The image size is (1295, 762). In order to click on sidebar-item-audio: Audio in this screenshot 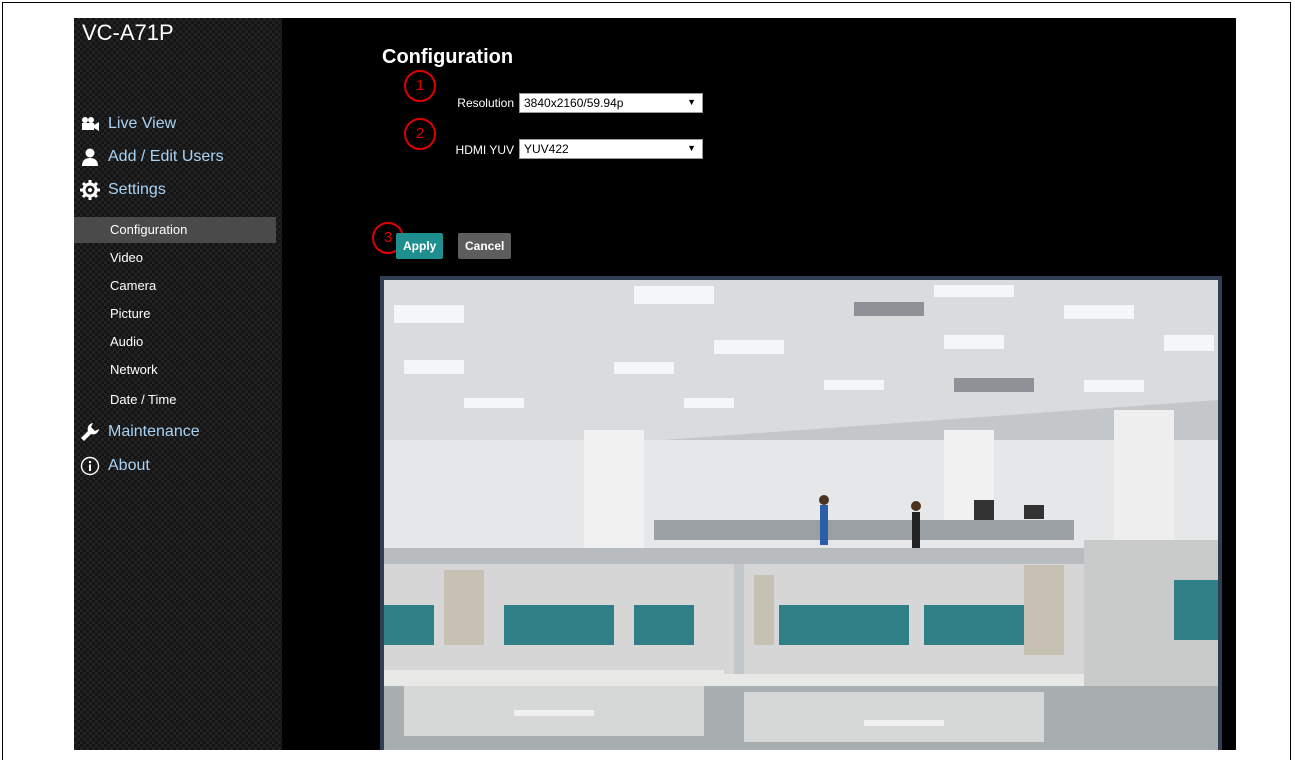, I will do `click(175, 342)`.